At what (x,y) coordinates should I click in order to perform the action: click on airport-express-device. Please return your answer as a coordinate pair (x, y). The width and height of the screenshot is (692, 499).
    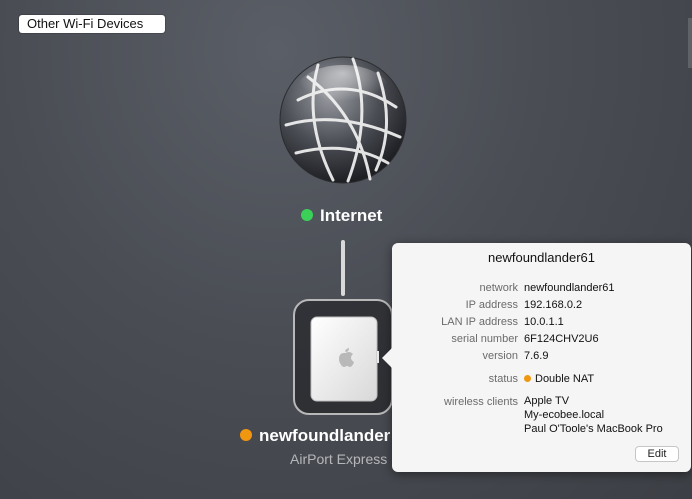
    Looking at the image, I should click on (343, 357).